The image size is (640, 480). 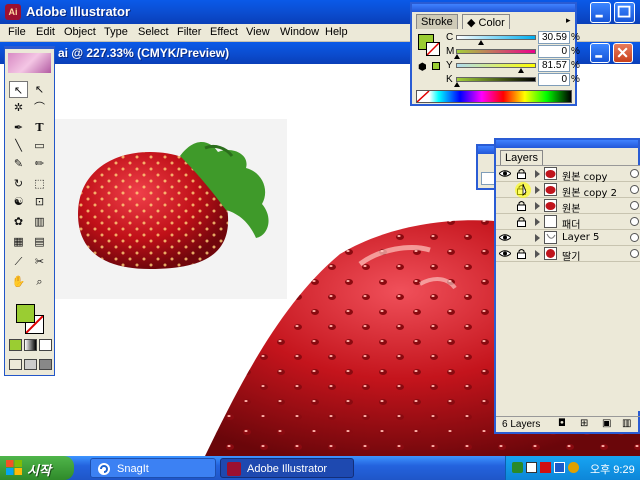 What do you see at coordinates (18, 221) in the screenshot?
I see `symbol-sprayer-tool-icon: ✿` at bounding box center [18, 221].